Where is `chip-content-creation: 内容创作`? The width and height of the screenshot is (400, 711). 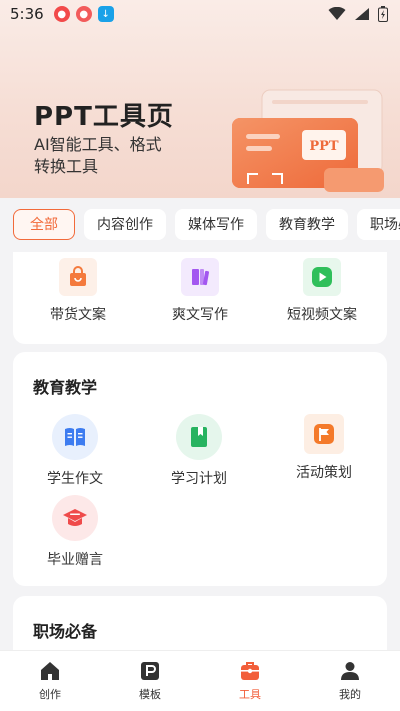
chip-content-creation: 内容创作 is located at coordinates (125, 224).